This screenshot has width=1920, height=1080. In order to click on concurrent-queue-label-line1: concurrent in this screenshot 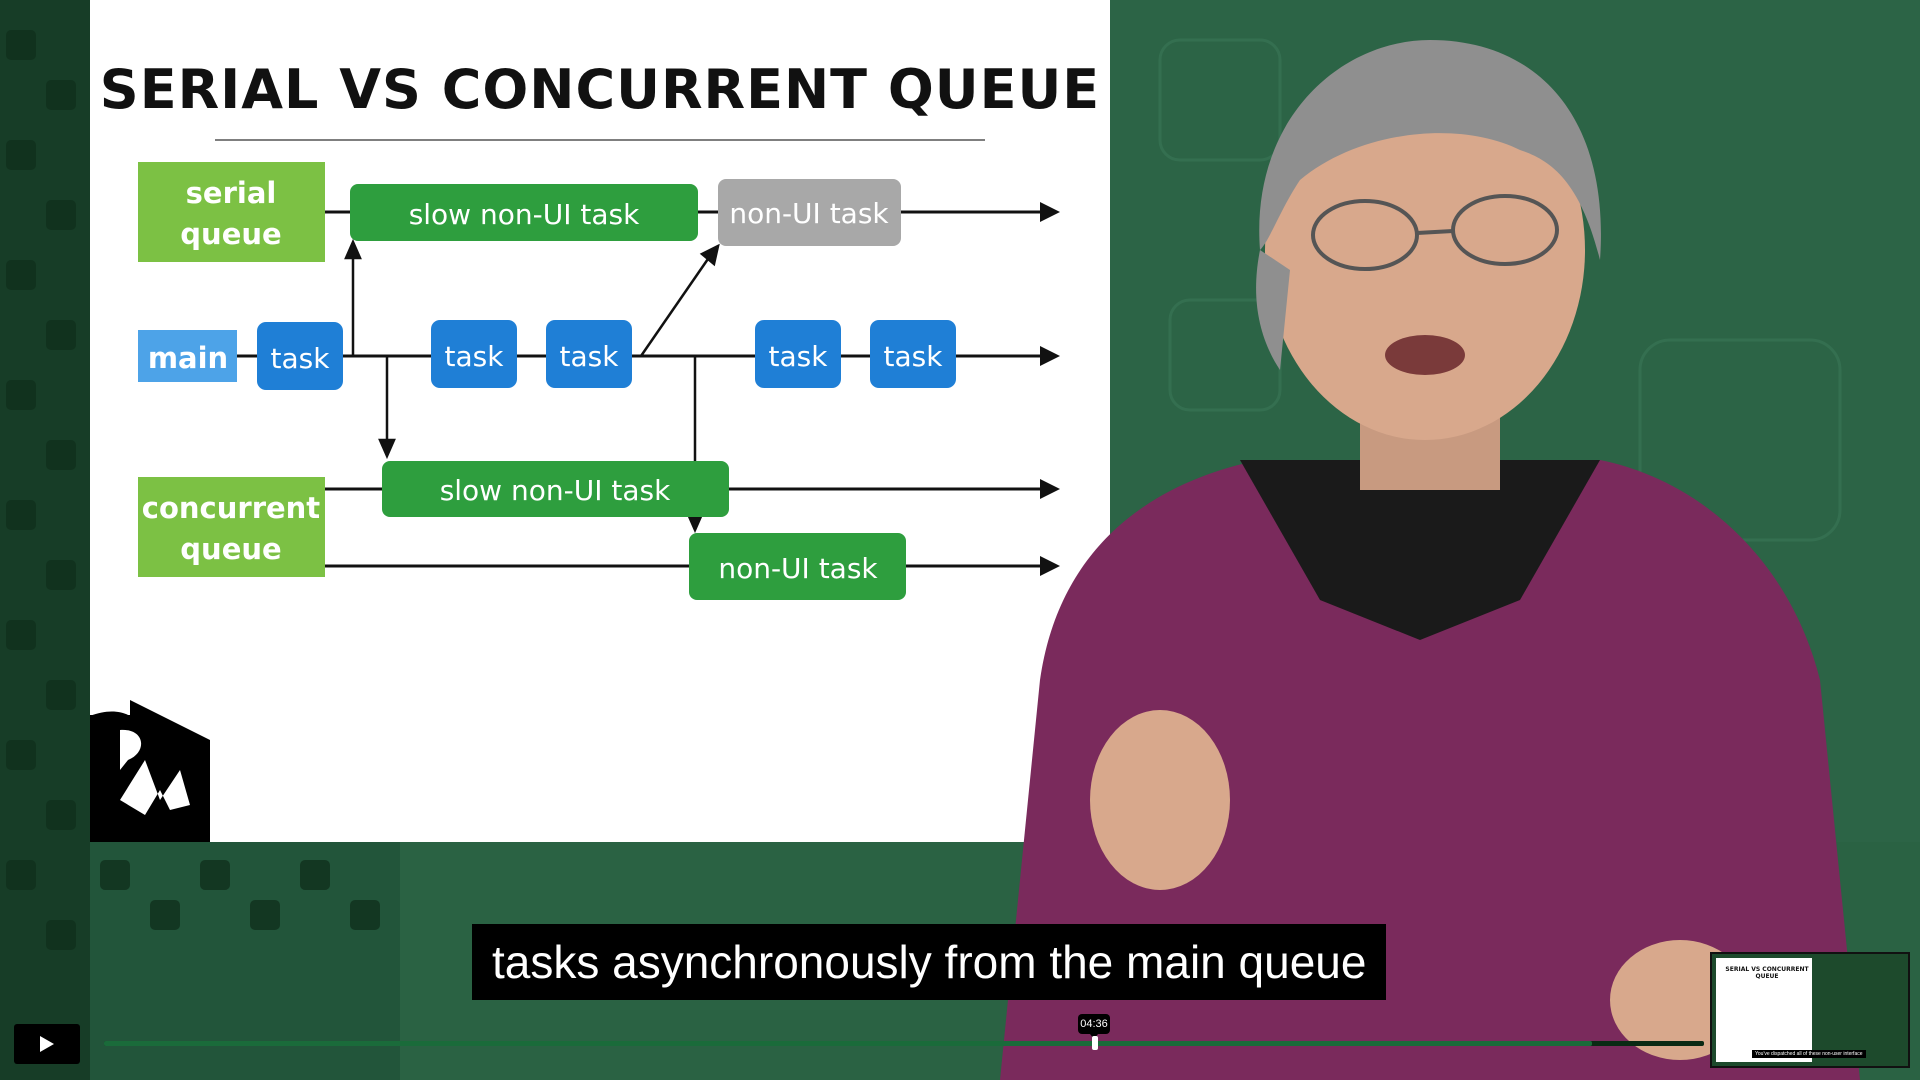, I will do `click(231, 508)`.